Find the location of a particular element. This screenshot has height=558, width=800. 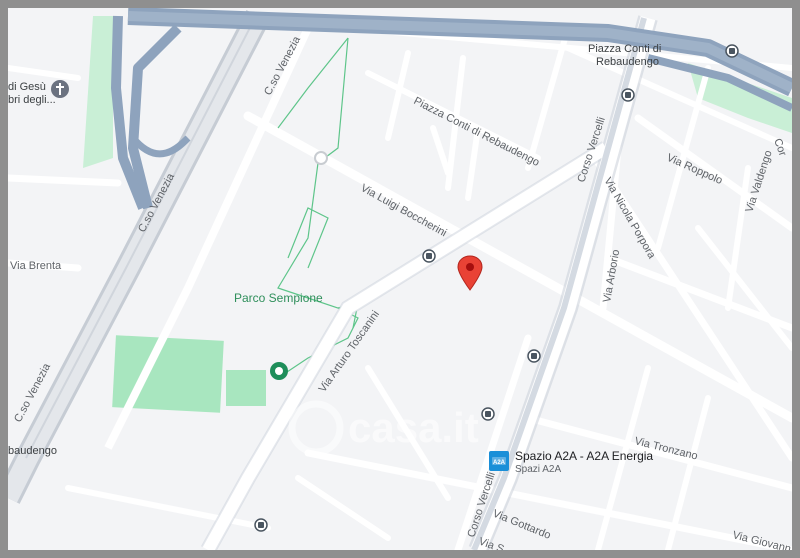

watermark-text: casa.it is located at coordinates (413, 427).